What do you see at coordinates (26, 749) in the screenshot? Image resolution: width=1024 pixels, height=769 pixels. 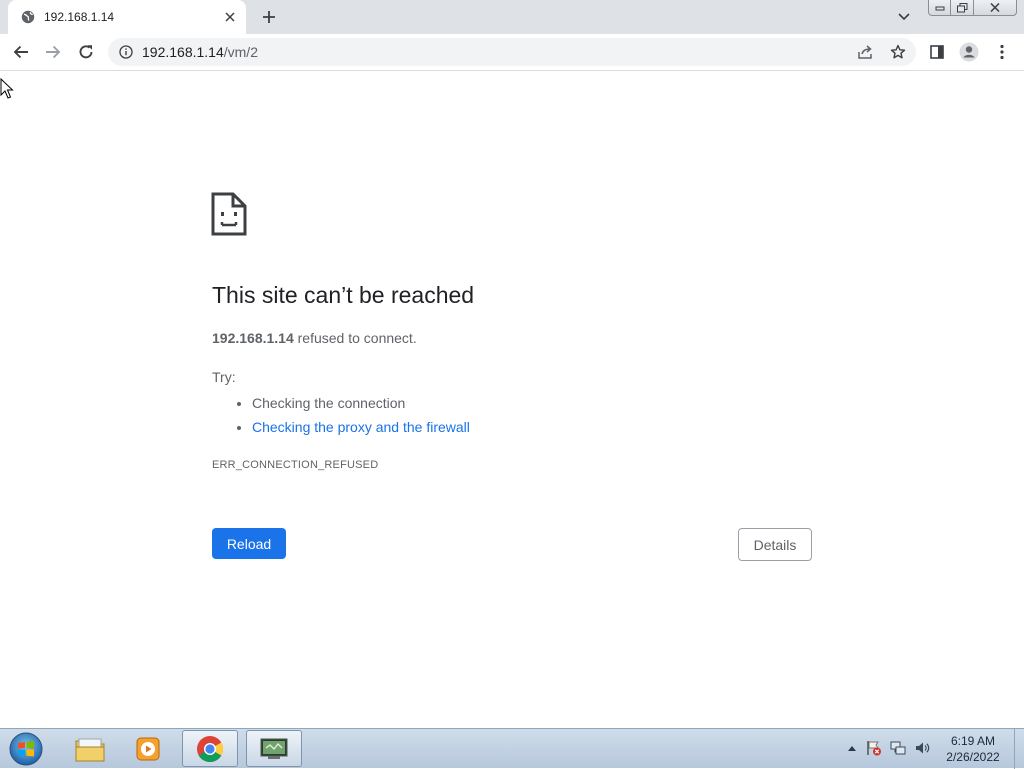 I see `start-orb-icon` at bounding box center [26, 749].